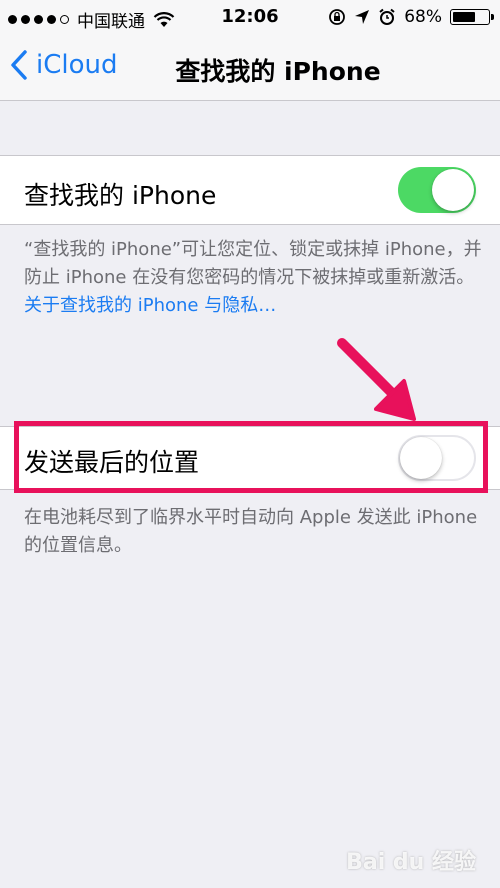 Image resolution: width=500 pixels, height=888 pixels. Describe the element at coordinates (337, 17) in the screenshot. I see `rotation-lock-icon` at that location.